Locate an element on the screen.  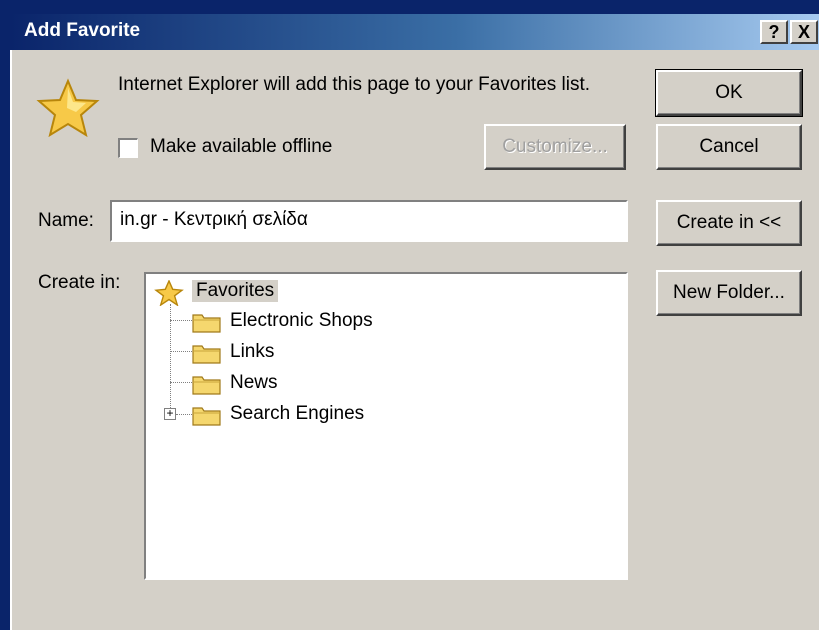
tree-item-folder: Search Engines is located at coordinates (342, 415).